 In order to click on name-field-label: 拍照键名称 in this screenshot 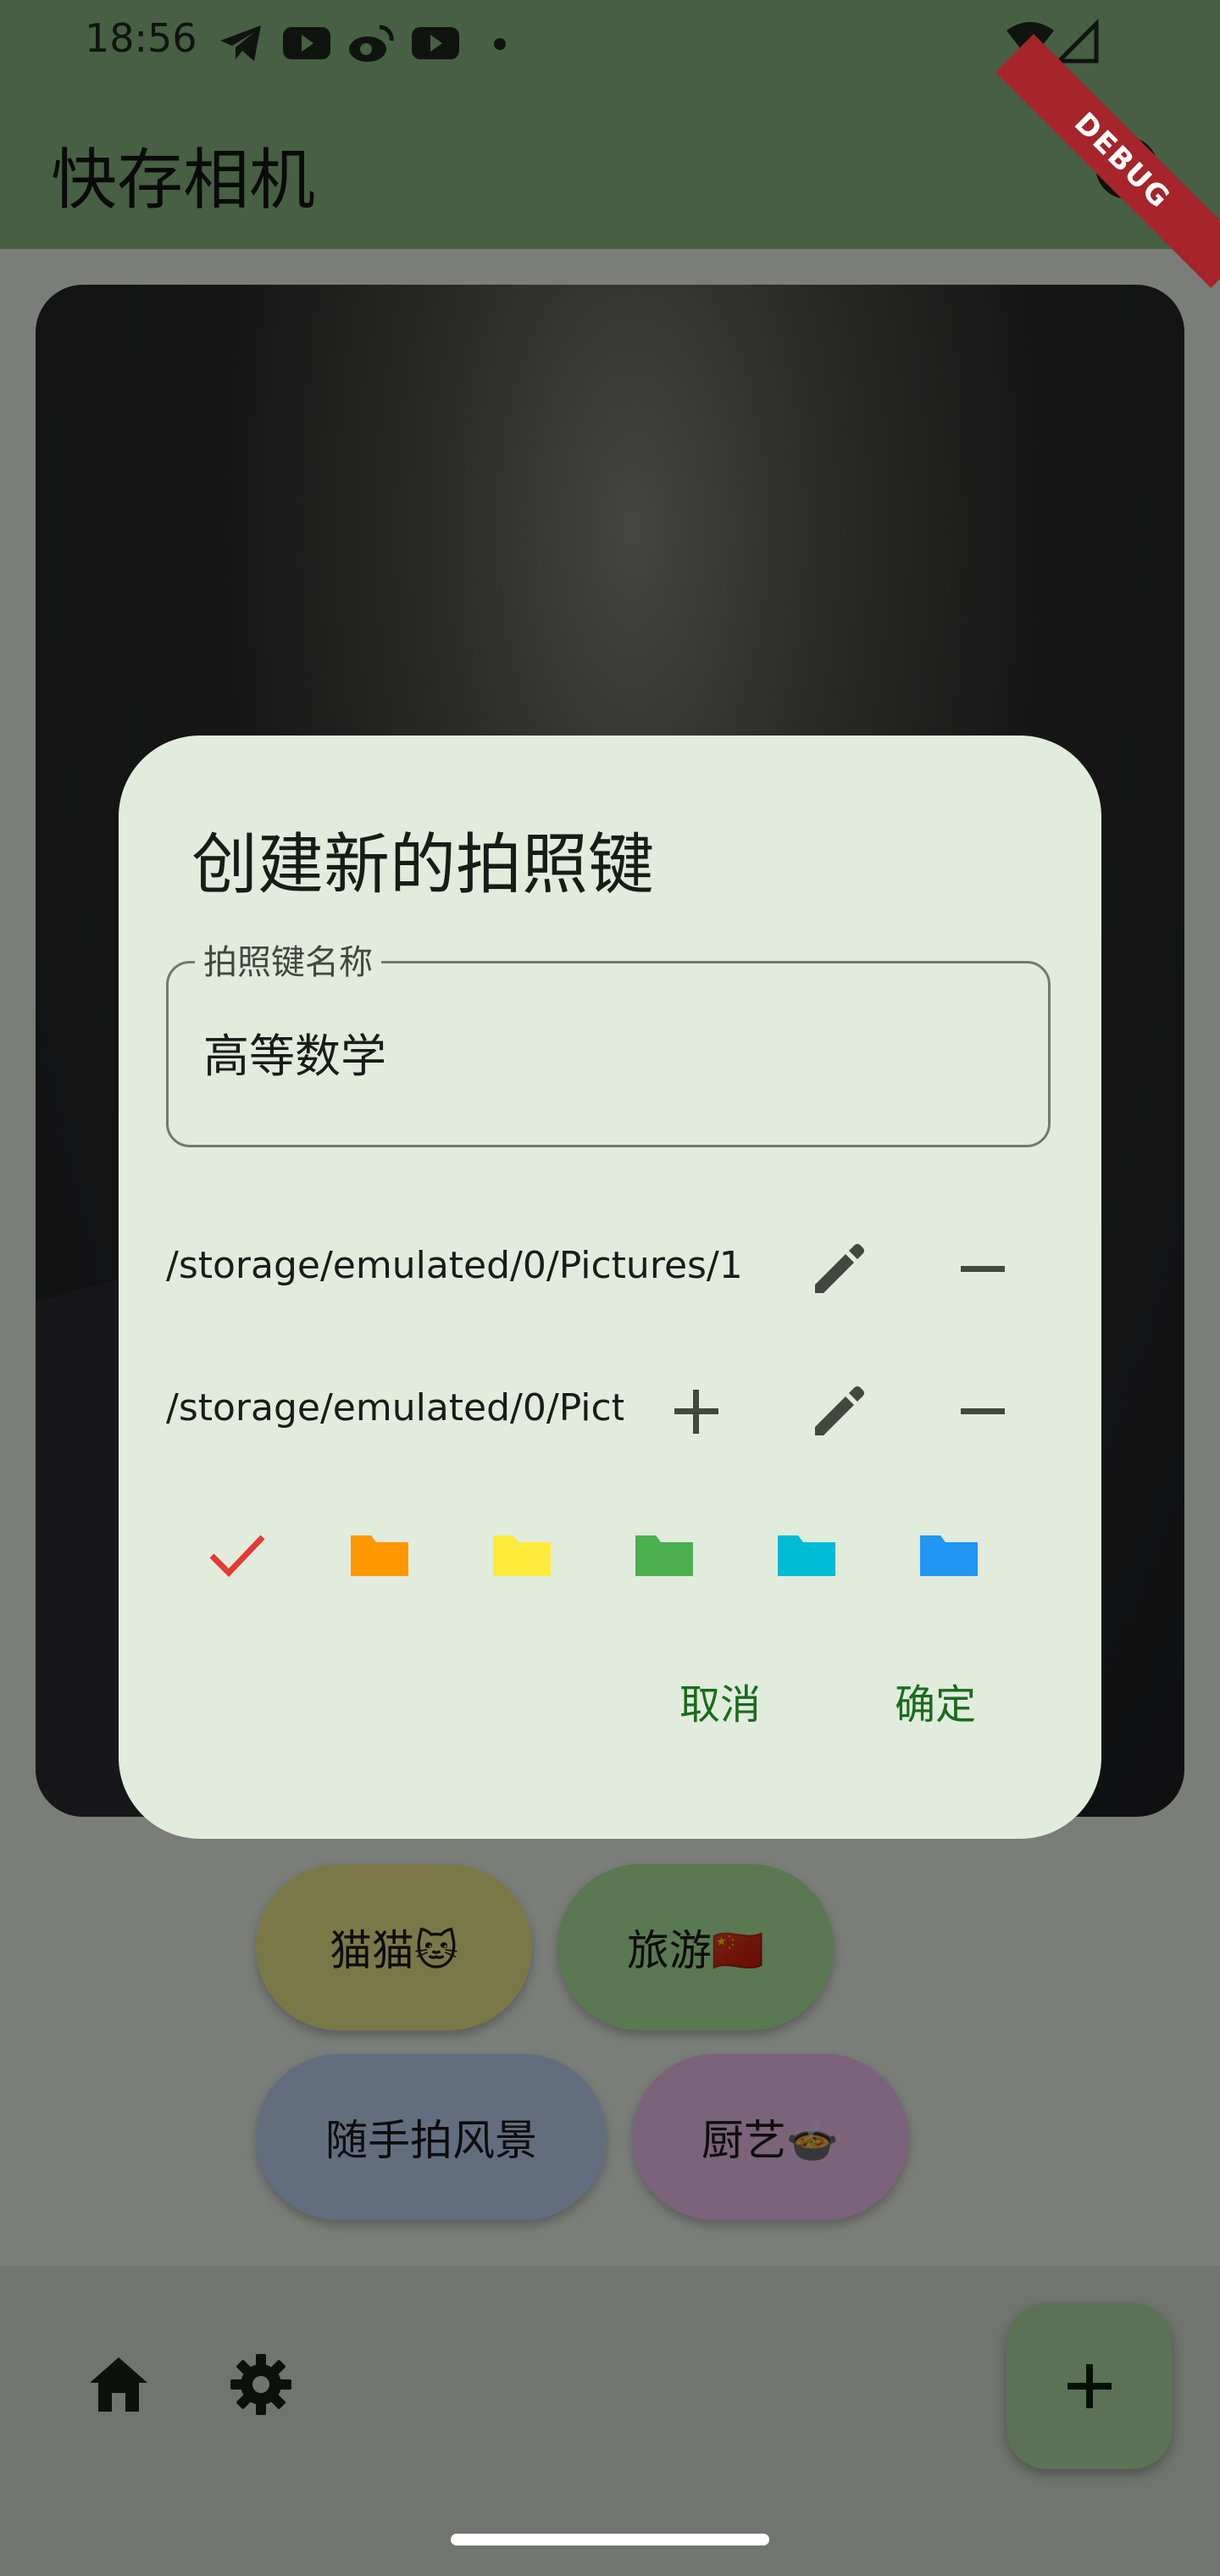, I will do `click(288, 962)`.